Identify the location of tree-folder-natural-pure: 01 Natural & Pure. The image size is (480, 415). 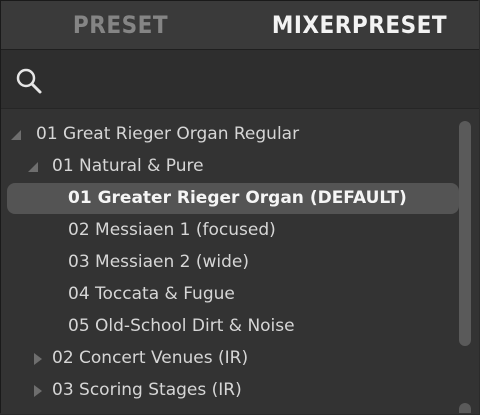
(233, 166).